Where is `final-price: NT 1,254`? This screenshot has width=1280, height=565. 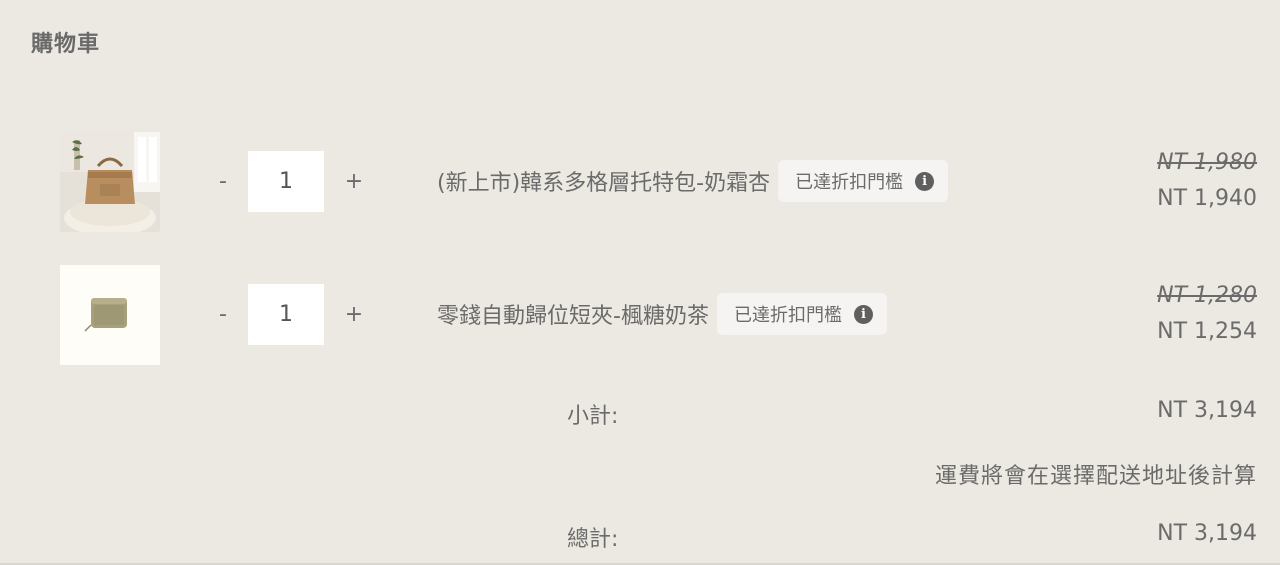
final-price: NT 1,254 is located at coordinates (1207, 331).